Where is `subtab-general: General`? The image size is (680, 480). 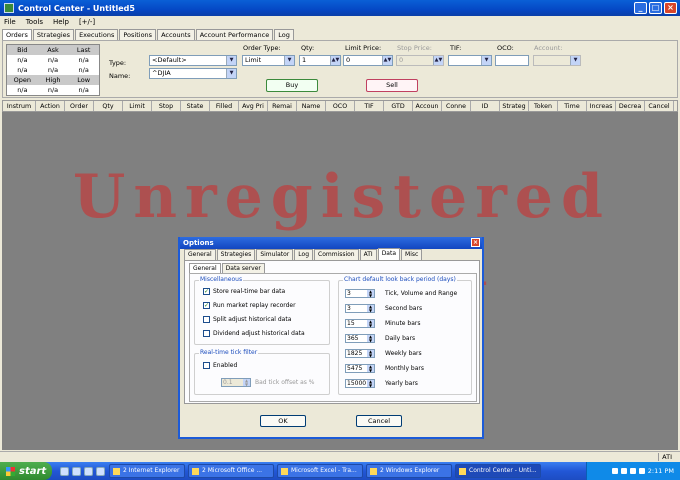 subtab-general: General is located at coordinates (205, 268).